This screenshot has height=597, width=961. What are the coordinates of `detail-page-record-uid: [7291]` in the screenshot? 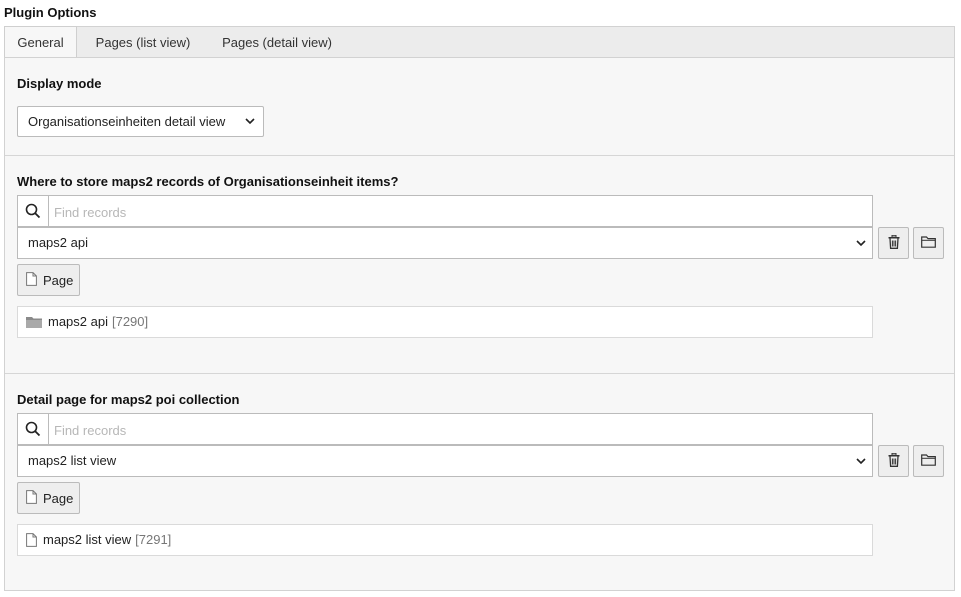 It's located at (153, 539).